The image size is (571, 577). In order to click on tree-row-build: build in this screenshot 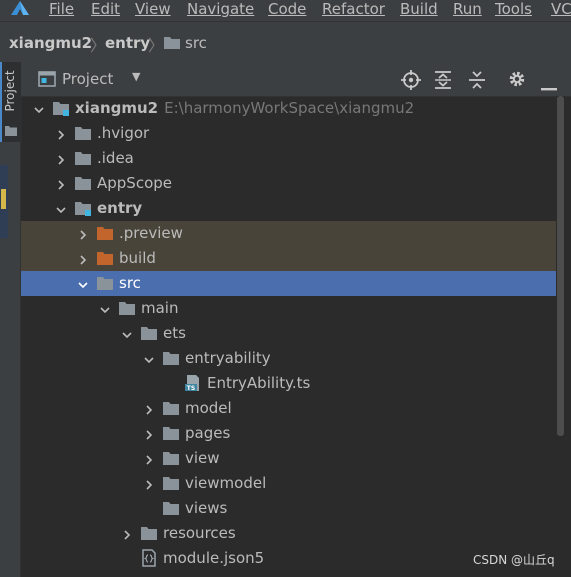, I will do `click(288, 258)`.